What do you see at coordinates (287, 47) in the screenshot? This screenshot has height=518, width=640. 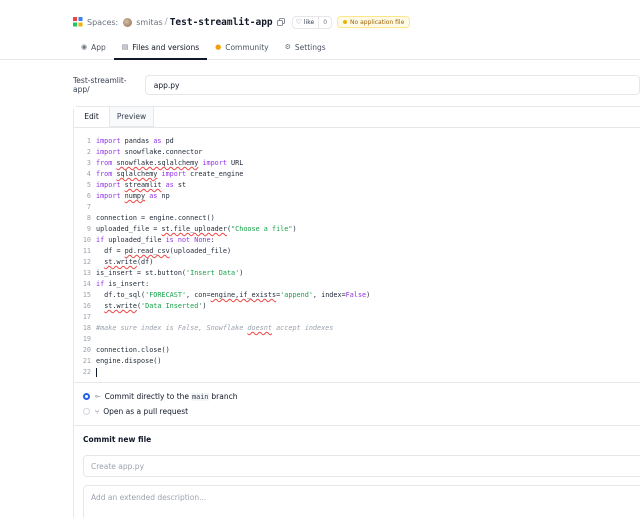 I see `gear-icon: ⚙` at bounding box center [287, 47].